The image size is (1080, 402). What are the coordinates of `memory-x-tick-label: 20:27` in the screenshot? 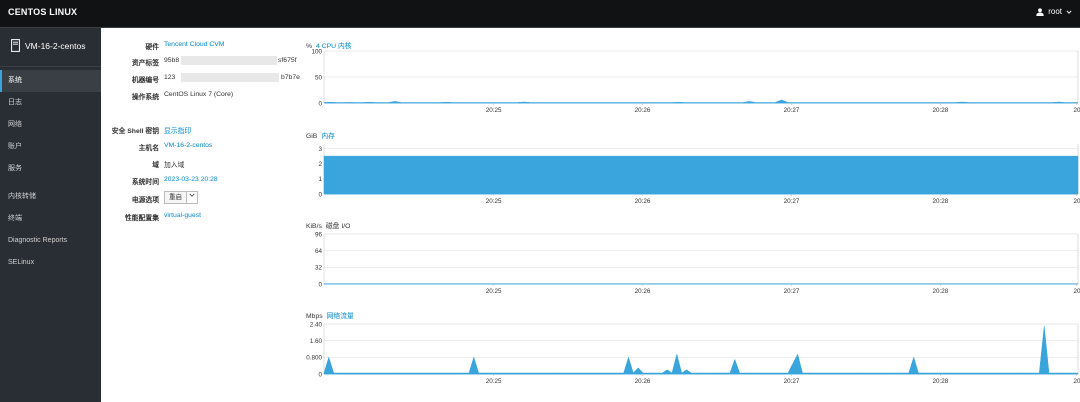 It's located at (792, 201).